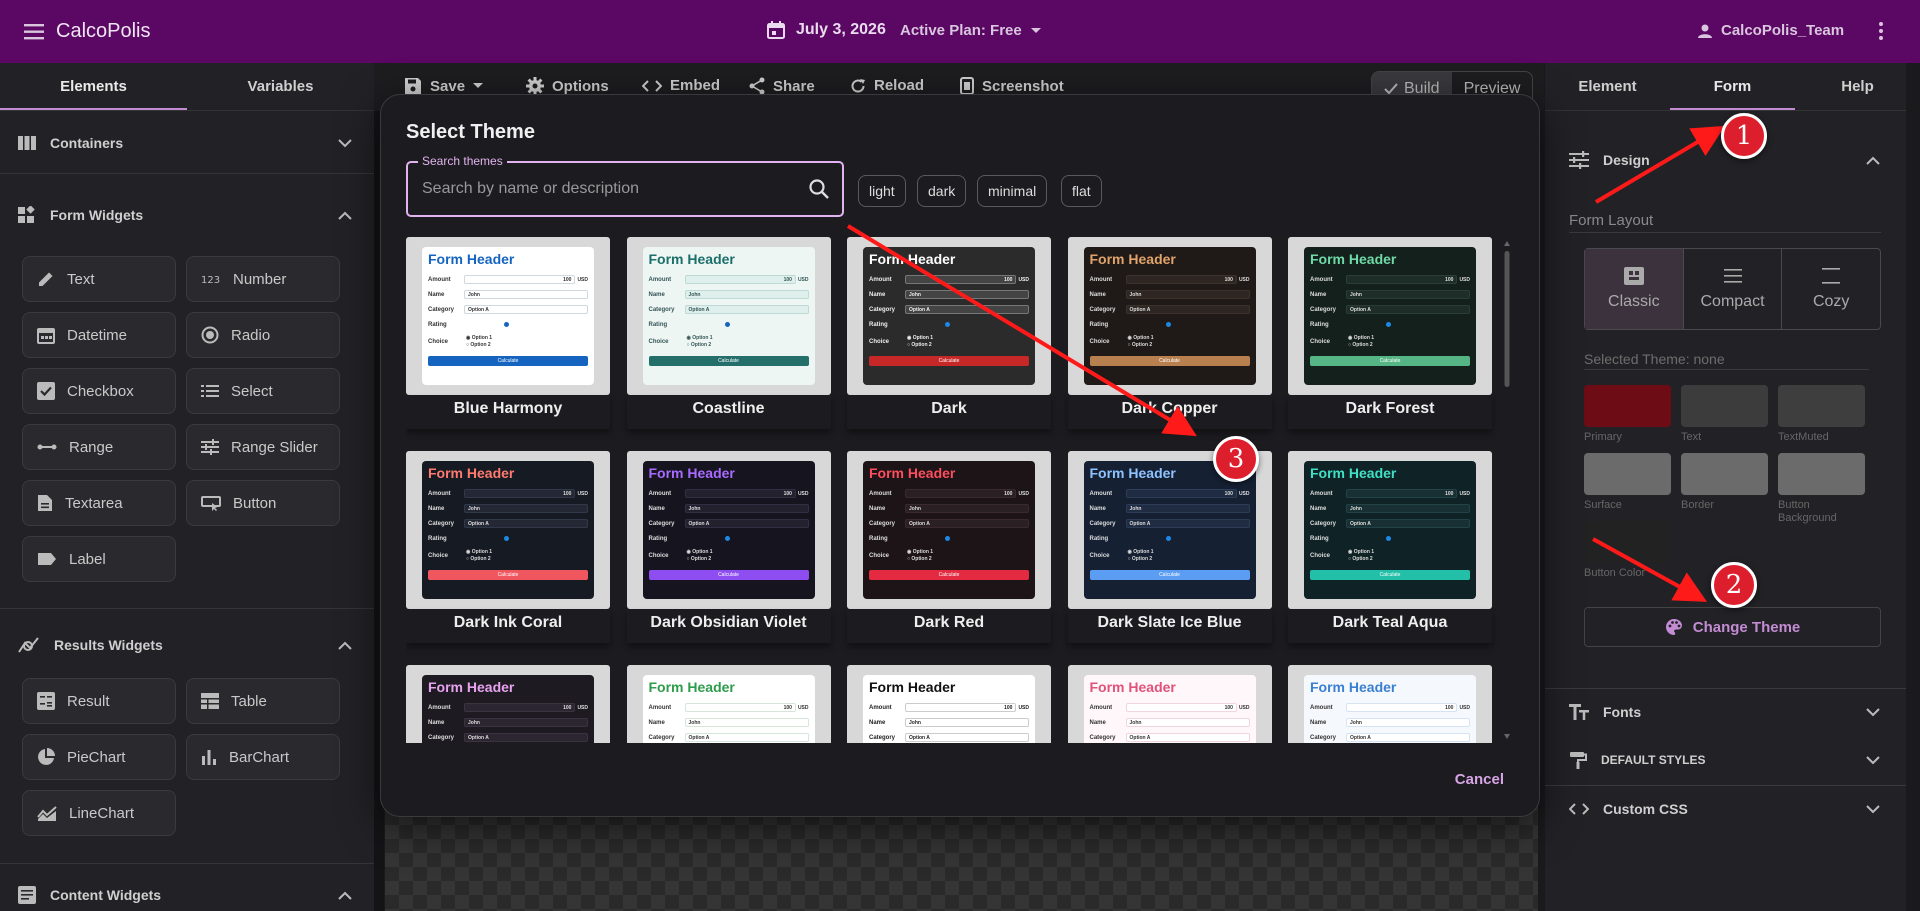 This screenshot has width=1920, height=911. What do you see at coordinates (1734, 585) in the screenshot?
I see `annotation-marker-2: 2` at bounding box center [1734, 585].